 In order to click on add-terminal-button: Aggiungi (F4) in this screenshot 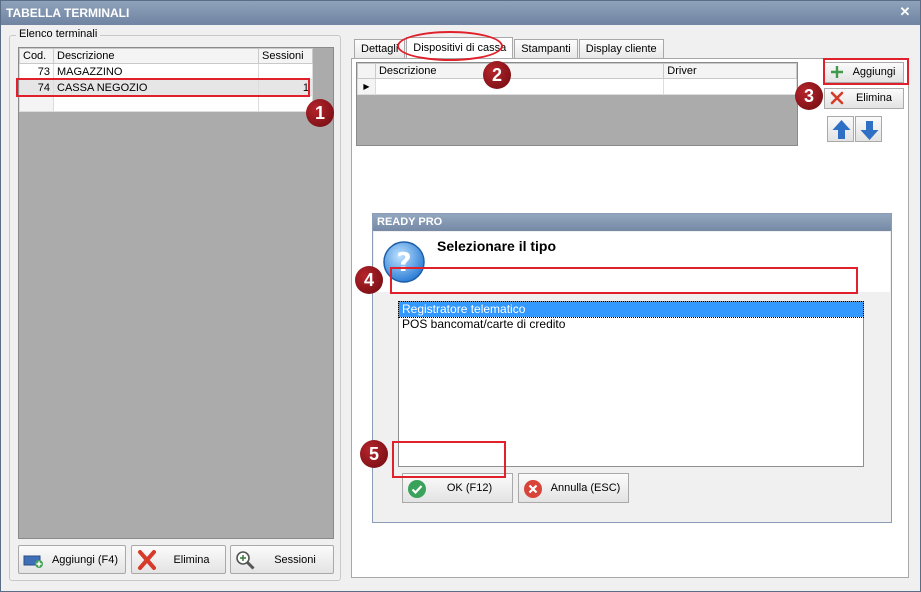, I will do `click(72, 559)`.